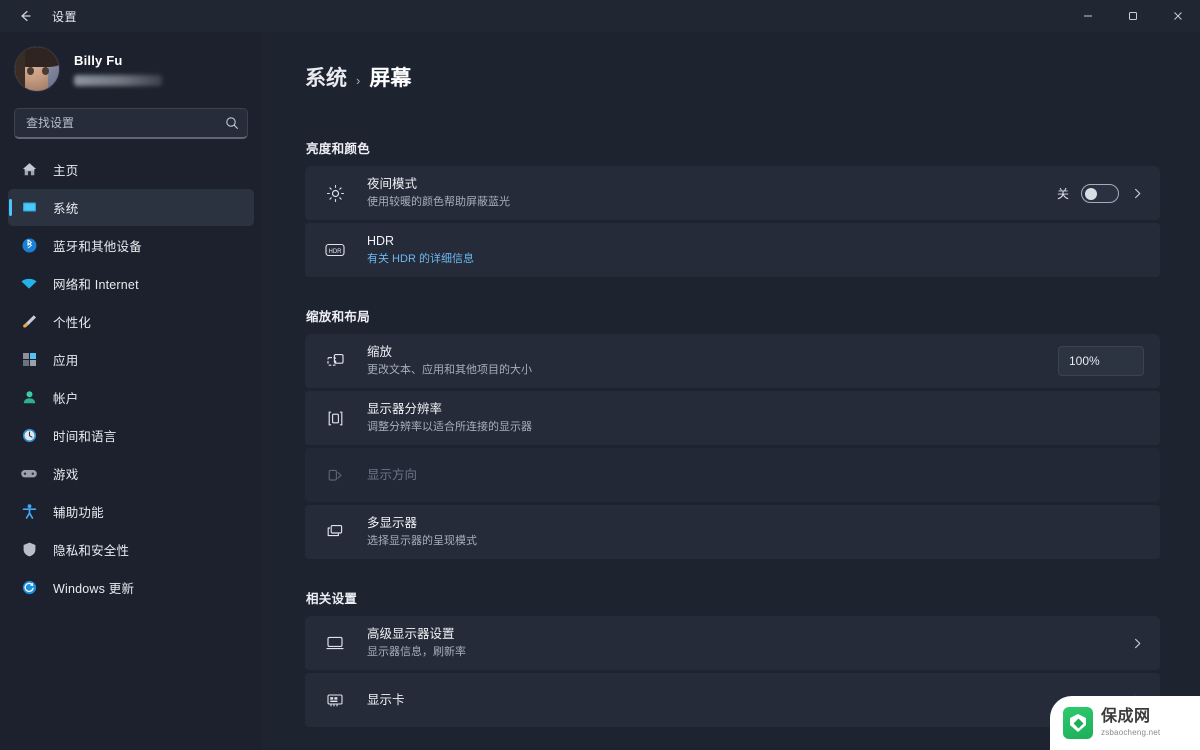 This screenshot has width=1200, height=750. I want to click on row-title: 显示器分辨率, so click(405, 409).